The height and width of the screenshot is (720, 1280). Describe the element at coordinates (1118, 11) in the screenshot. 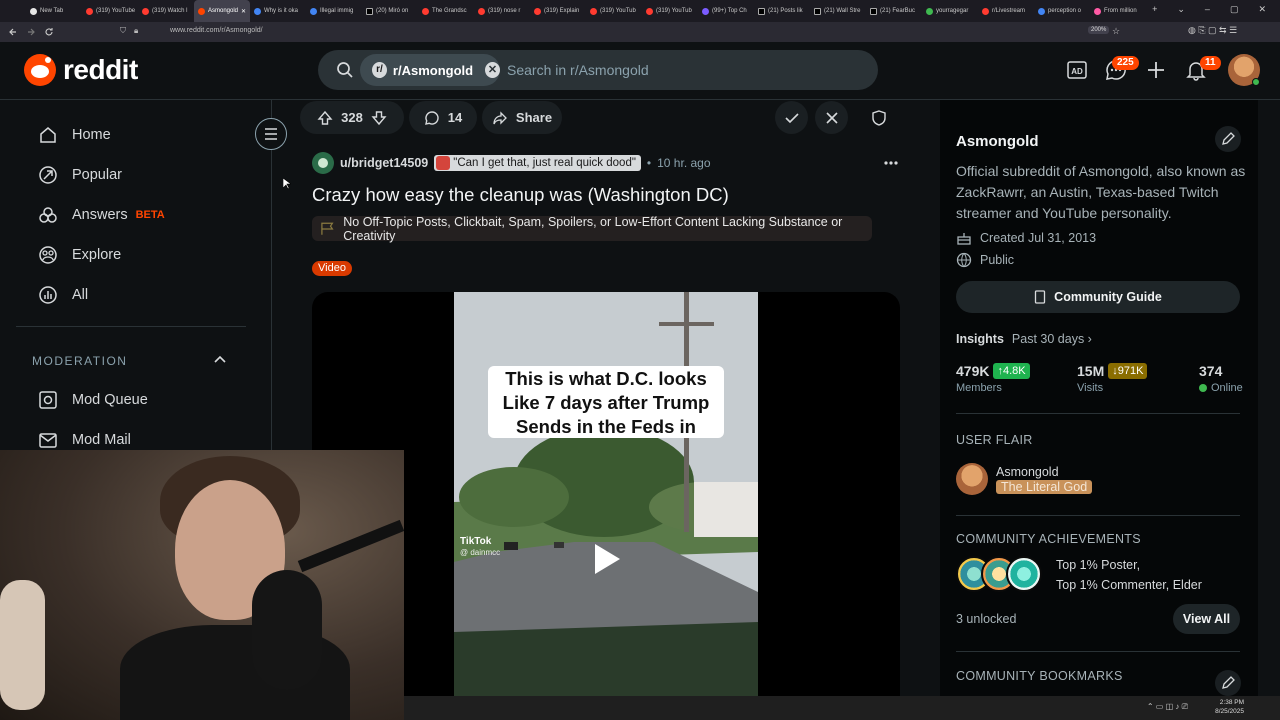

I see `browser-tab: From million` at that location.